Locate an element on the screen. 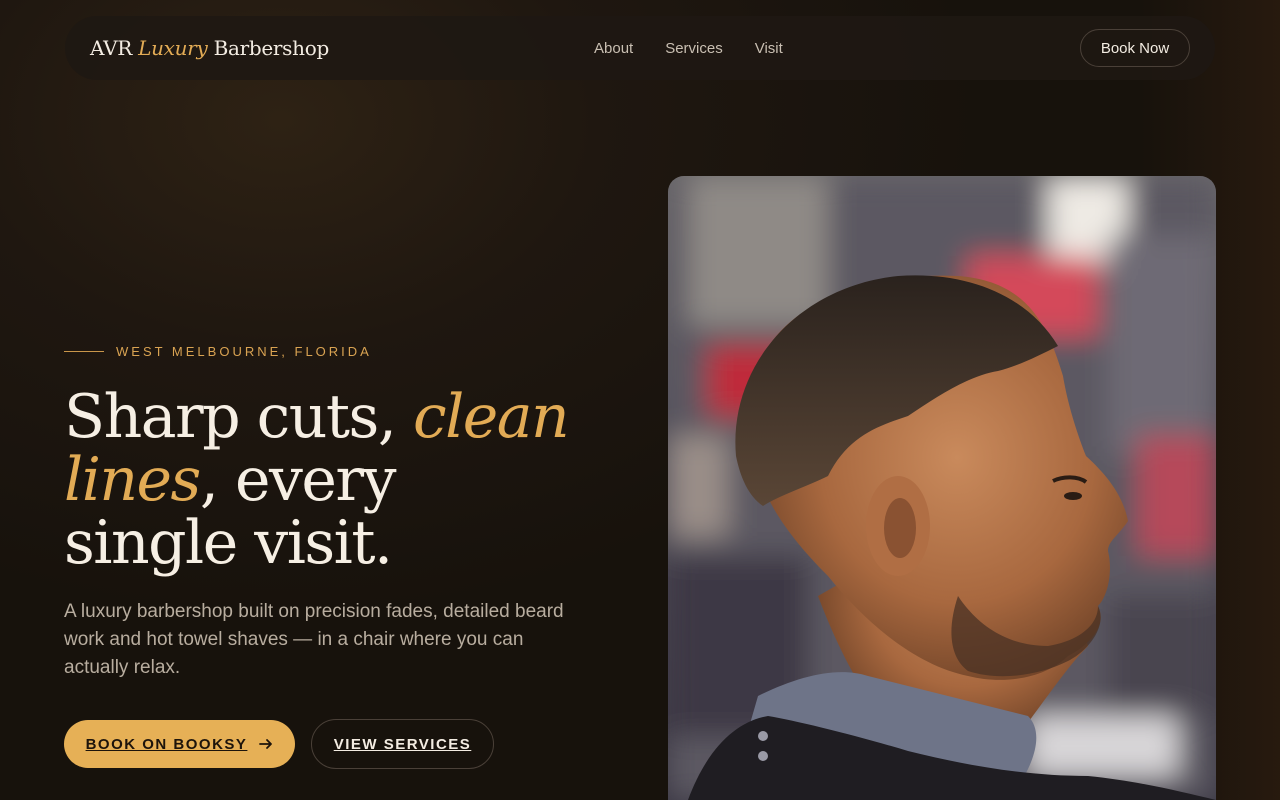 The image size is (1280, 800). book-on-booksy-label: BOOK ON BOOKSY is located at coordinates (166, 744).